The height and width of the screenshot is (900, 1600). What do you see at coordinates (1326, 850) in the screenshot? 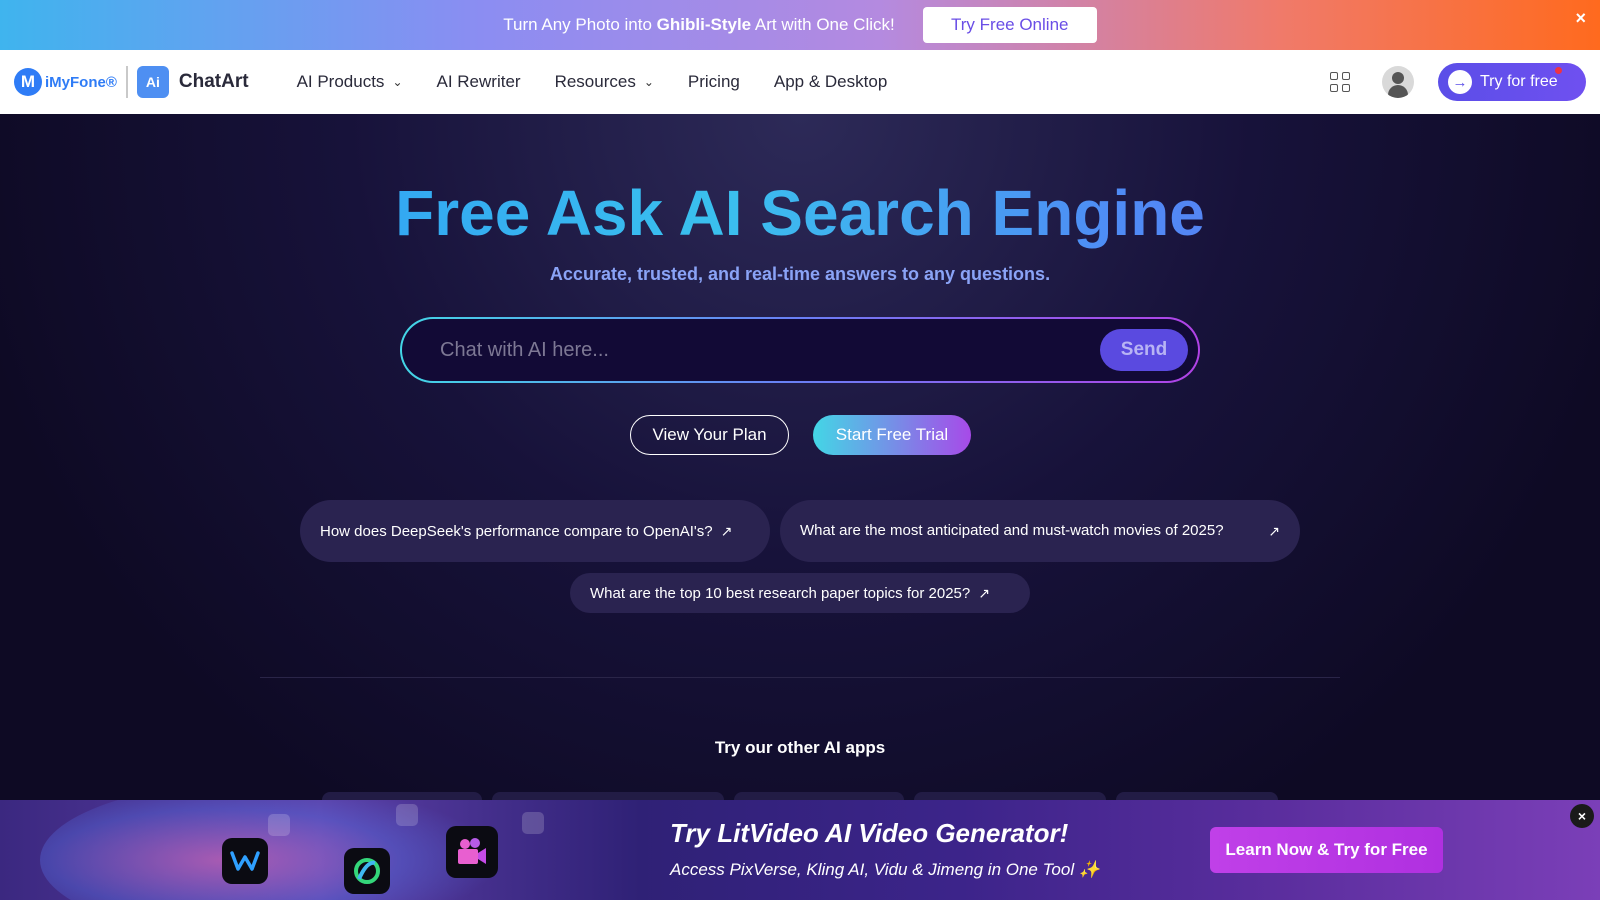
I see `learn-now-button: Learn Now & Try for Free` at bounding box center [1326, 850].